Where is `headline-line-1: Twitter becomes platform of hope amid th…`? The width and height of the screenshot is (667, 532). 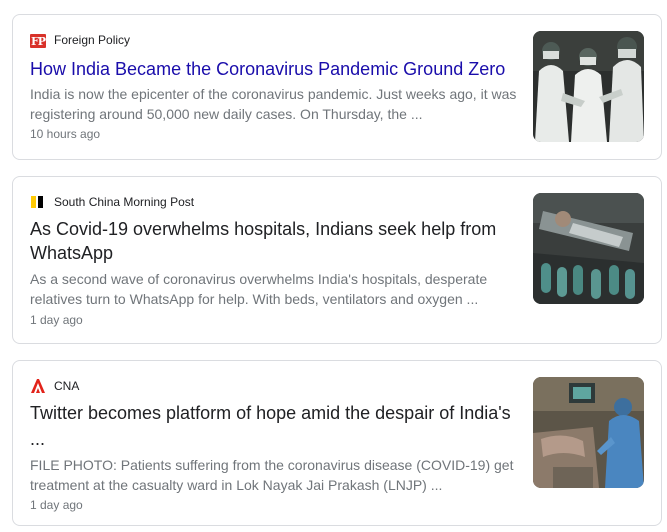 headline-line-1: Twitter becomes platform of hope amid th… is located at coordinates (277, 413).